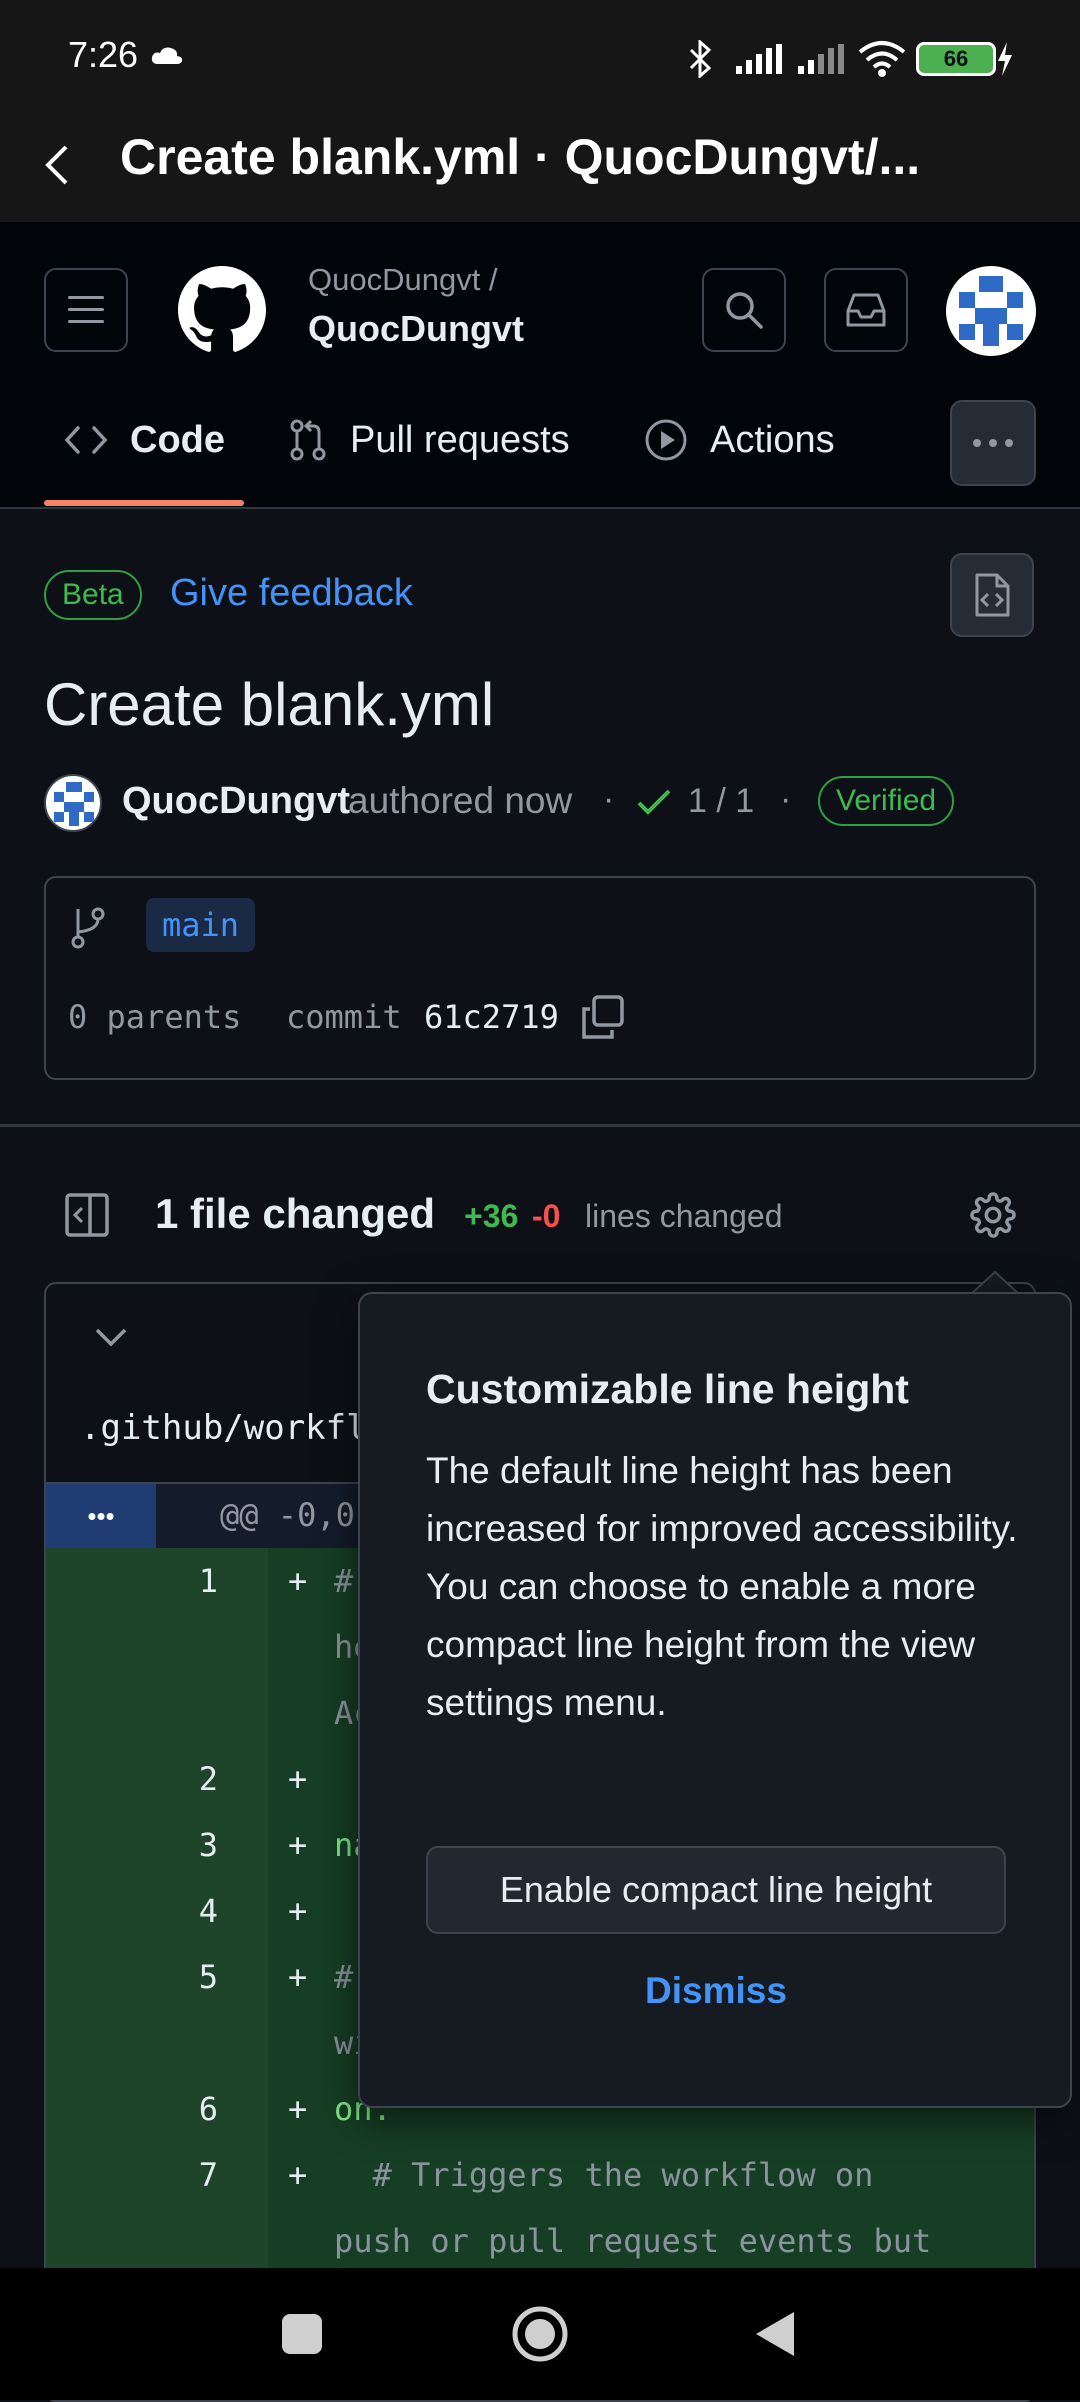  I want to click on charging-icon, so click(1005, 59).